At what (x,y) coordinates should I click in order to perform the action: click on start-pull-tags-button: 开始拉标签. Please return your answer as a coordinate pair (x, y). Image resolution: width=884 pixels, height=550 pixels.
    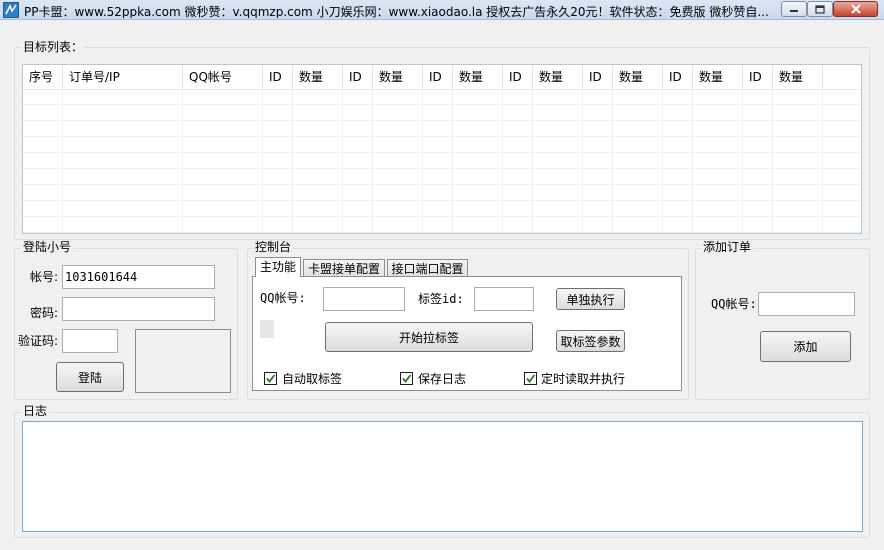
    Looking at the image, I should click on (429, 337).